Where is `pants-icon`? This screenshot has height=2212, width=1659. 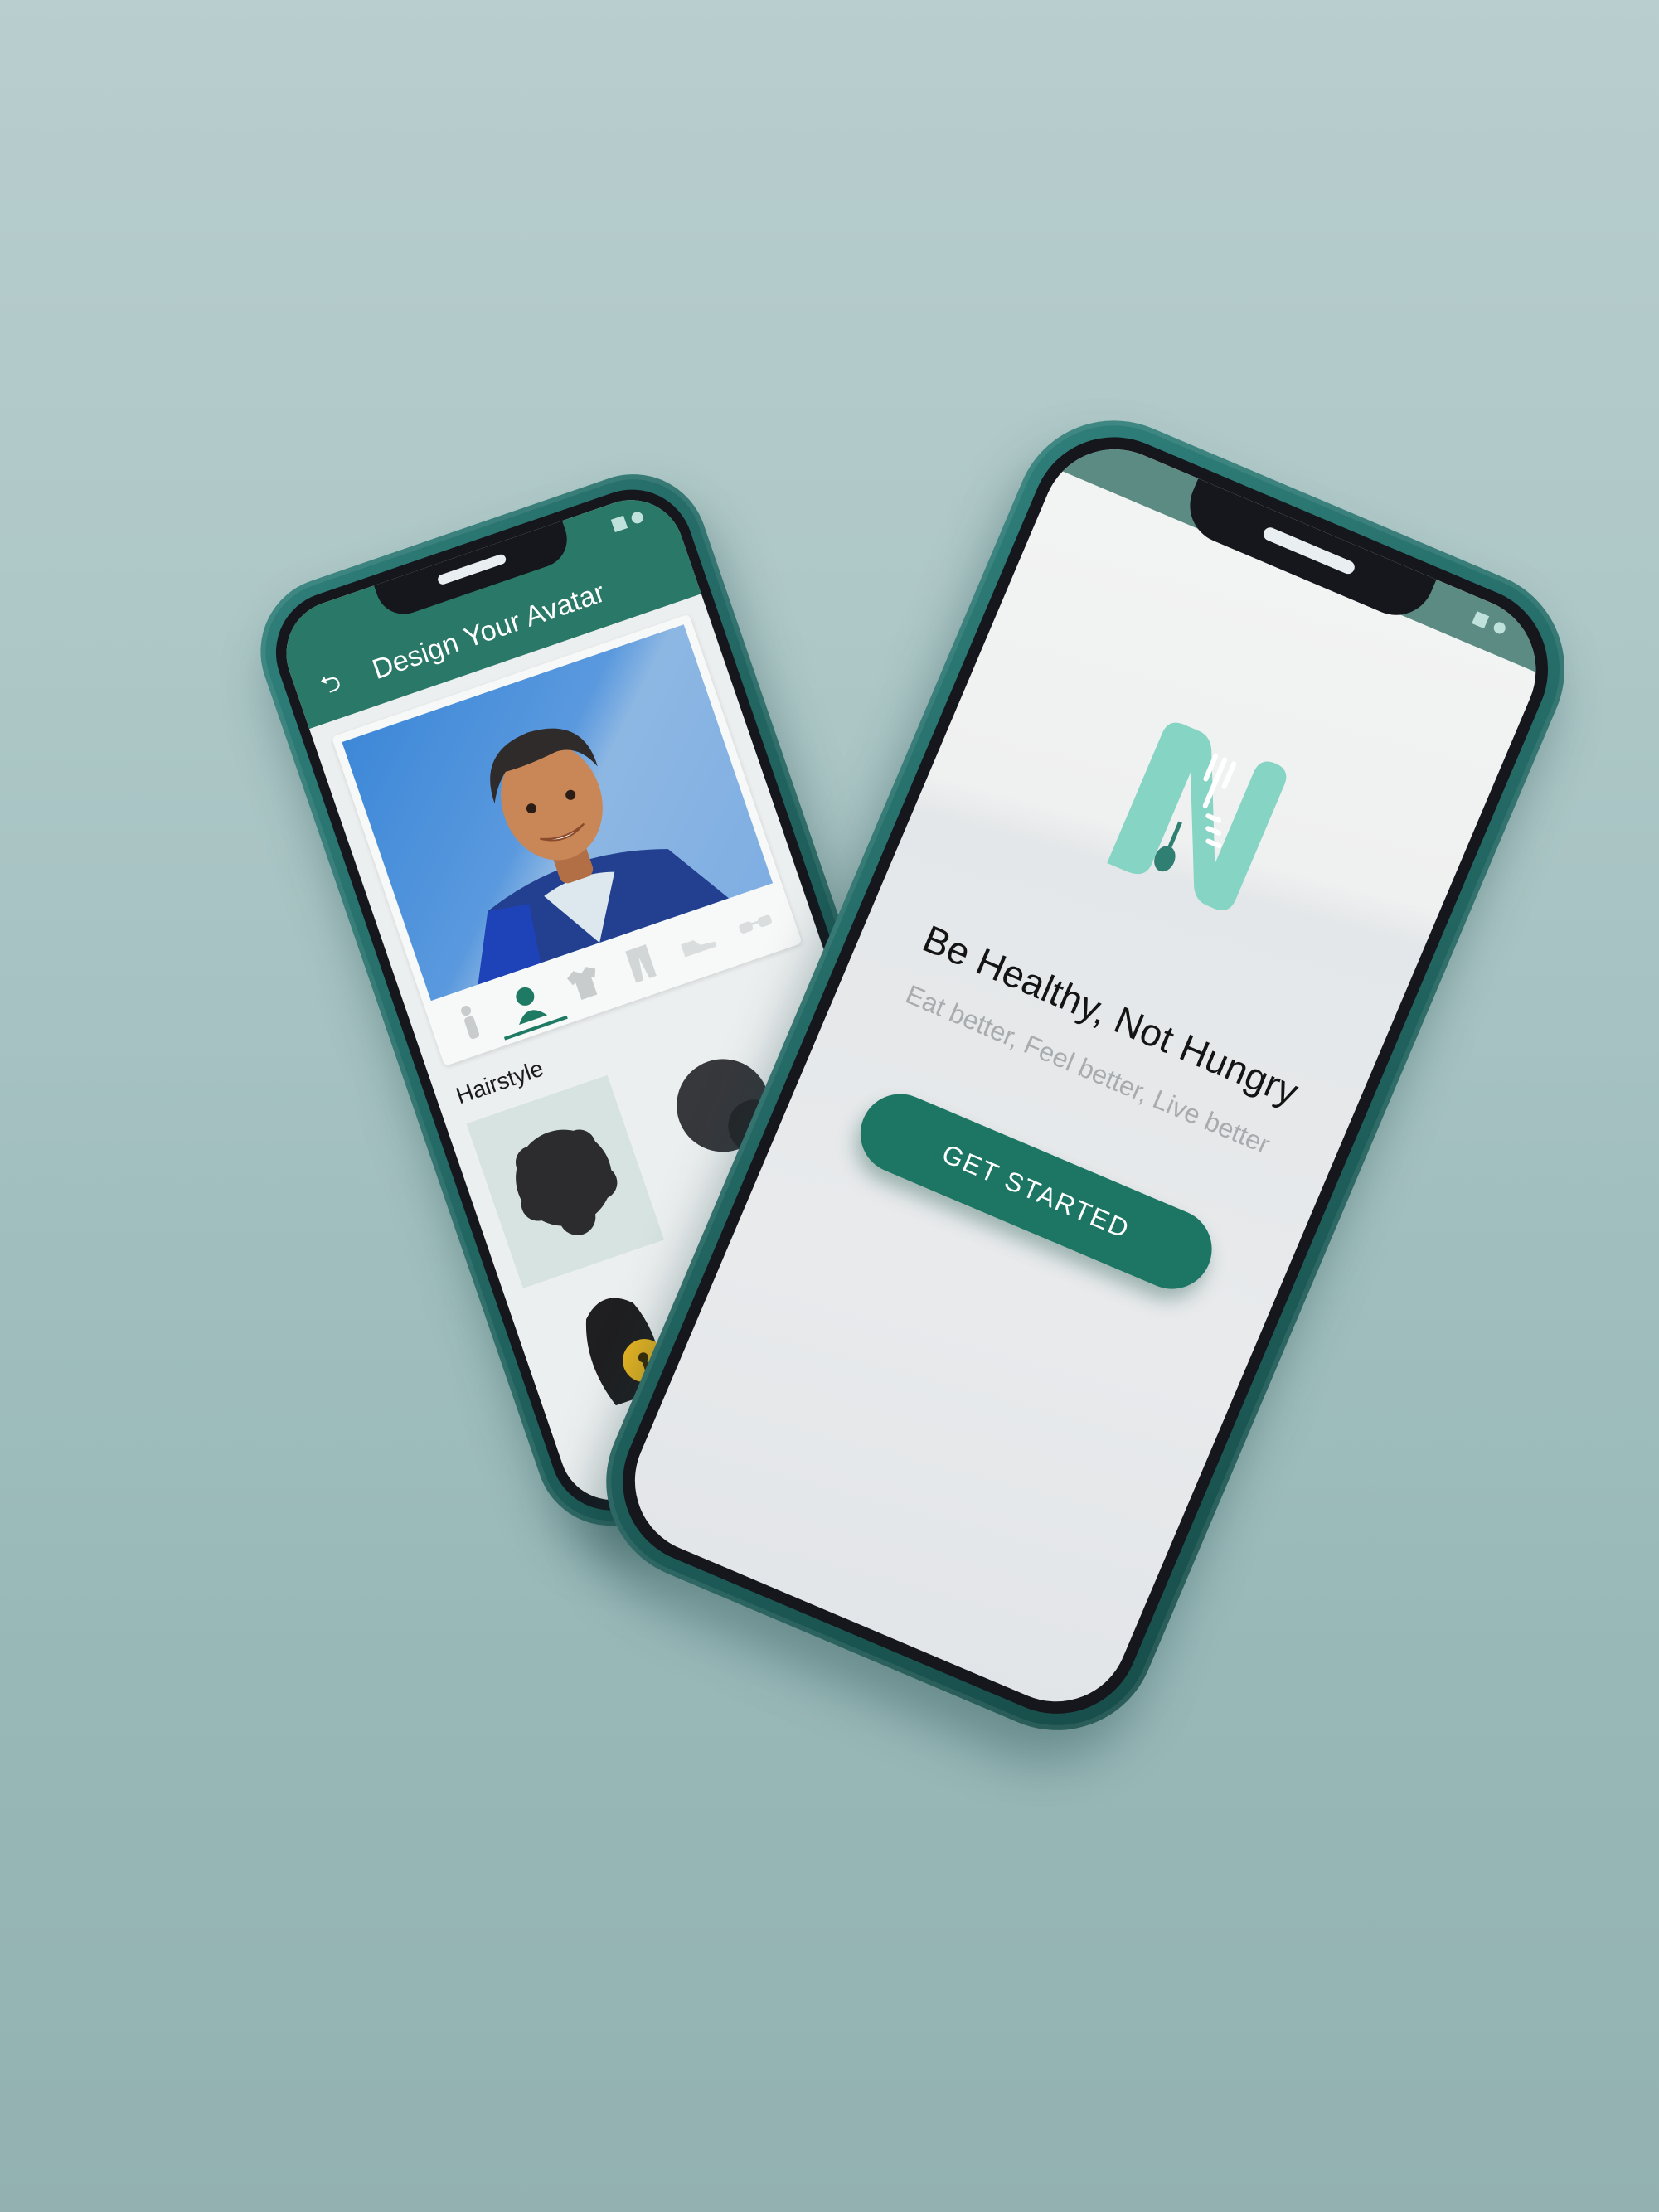
pants-icon is located at coordinates (641, 963).